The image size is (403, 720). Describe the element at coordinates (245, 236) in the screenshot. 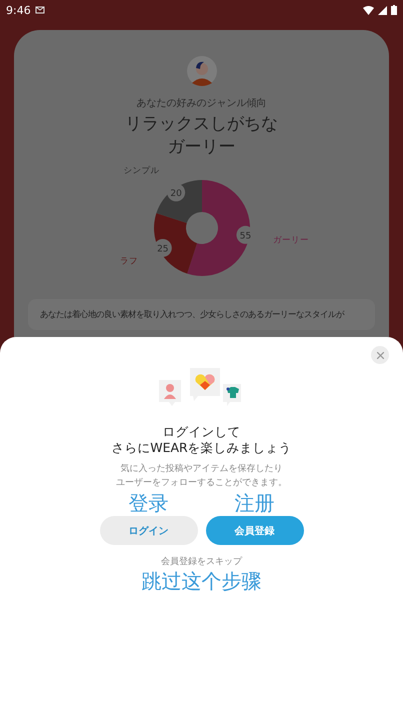

I see `data-label: 55` at that location.